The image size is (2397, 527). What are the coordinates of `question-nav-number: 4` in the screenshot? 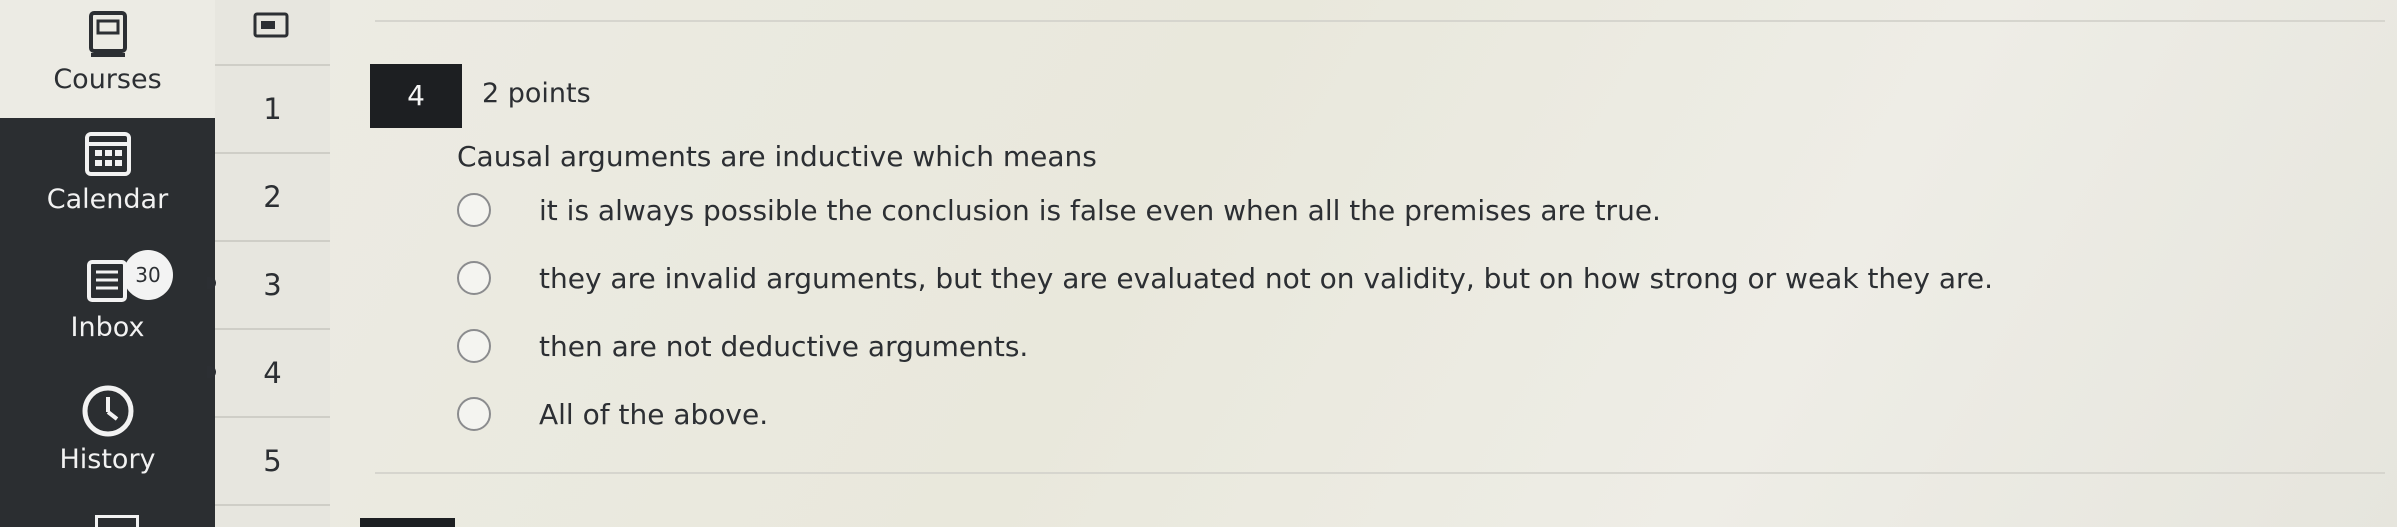 It's located at (272, 373).